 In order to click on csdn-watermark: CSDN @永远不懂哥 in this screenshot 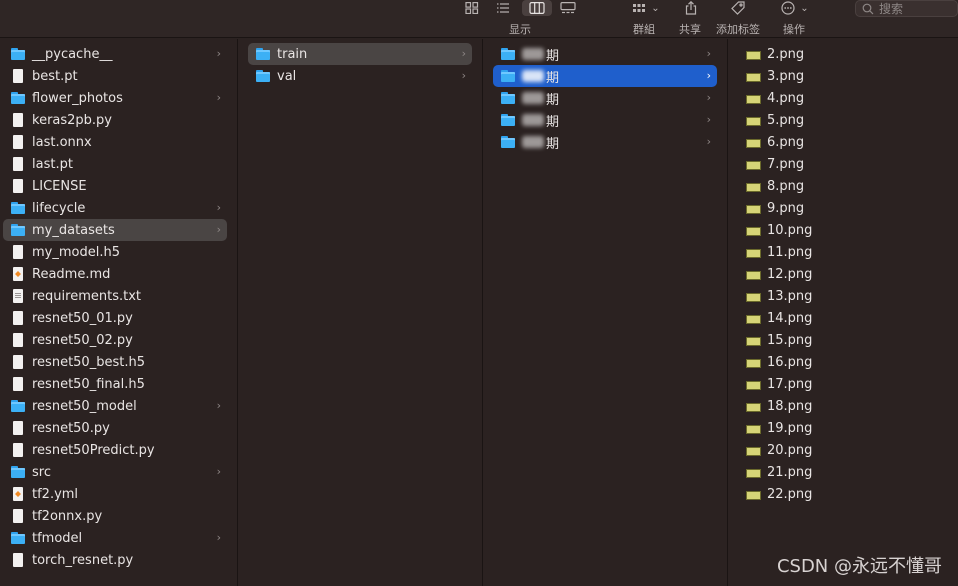, I will do `click(859, 566)`.